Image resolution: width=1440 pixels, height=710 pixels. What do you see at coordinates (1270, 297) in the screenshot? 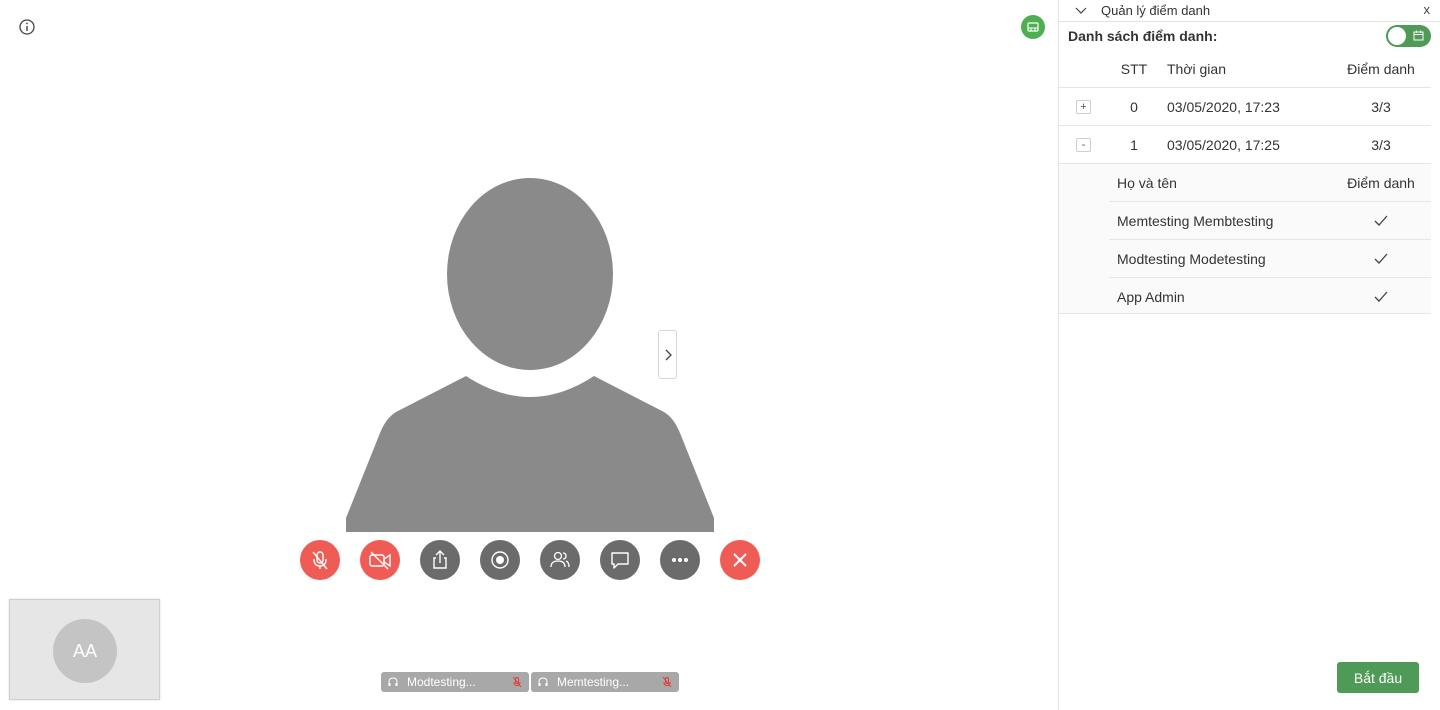
I see `list-item: App Admin` at bounding box center [1270, 297].